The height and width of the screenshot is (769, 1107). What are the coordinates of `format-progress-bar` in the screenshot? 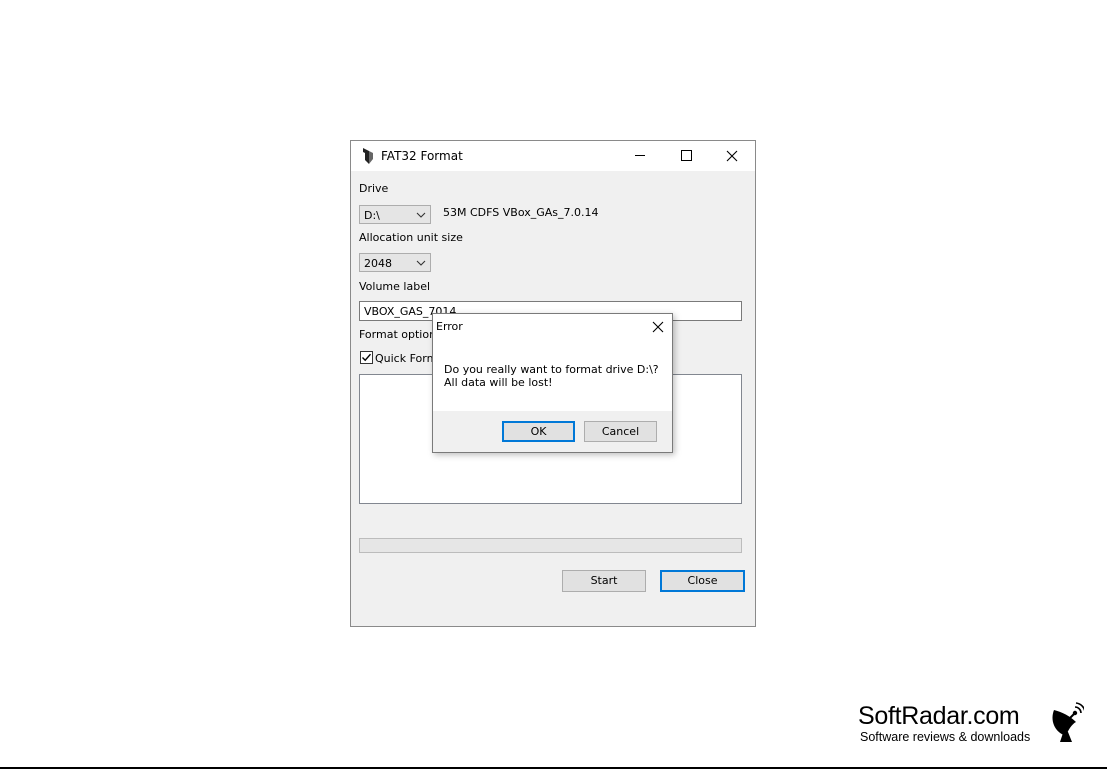 It's located at (550, 545).